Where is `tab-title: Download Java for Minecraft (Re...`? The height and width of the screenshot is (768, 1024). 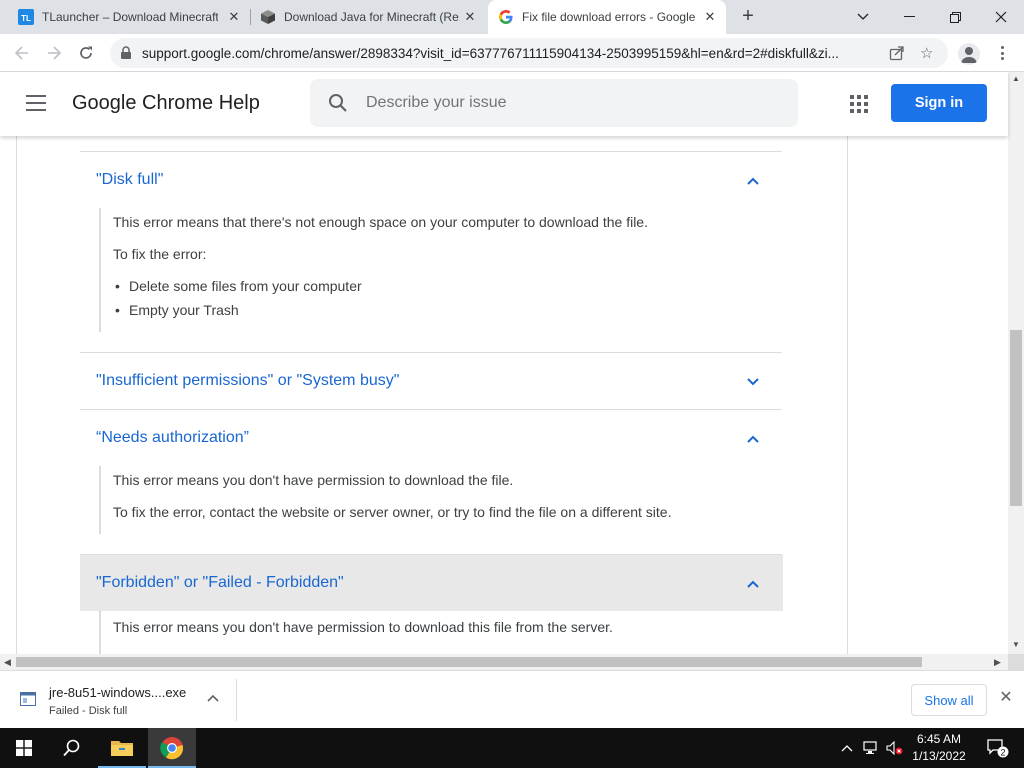 tab-title: Download Java for Minecraft (Re... is located at coordinates (372, 17).